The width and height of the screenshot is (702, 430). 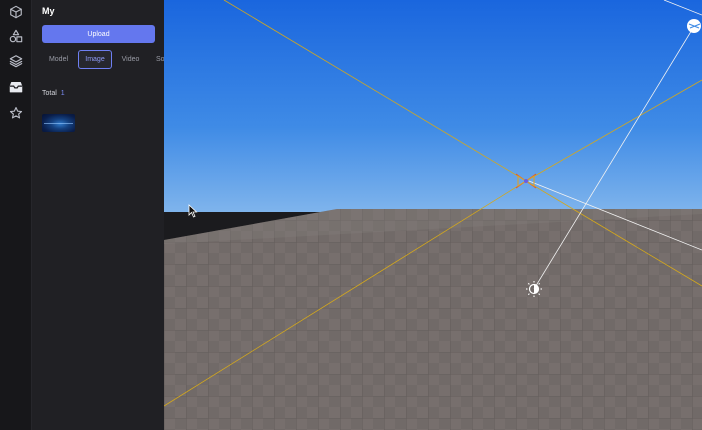 What do you see at coordinates (48, 11) in the screenshot?
I see `panel-title: My` at bounding box center [48, 11].